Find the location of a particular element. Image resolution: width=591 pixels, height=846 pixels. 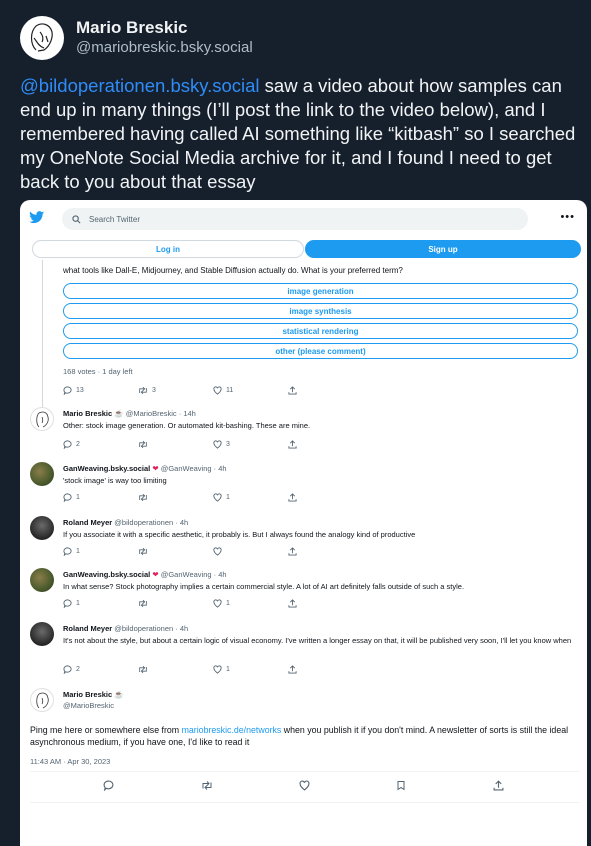

poll-option: other (please comment) is located at coordinates (320, 351).